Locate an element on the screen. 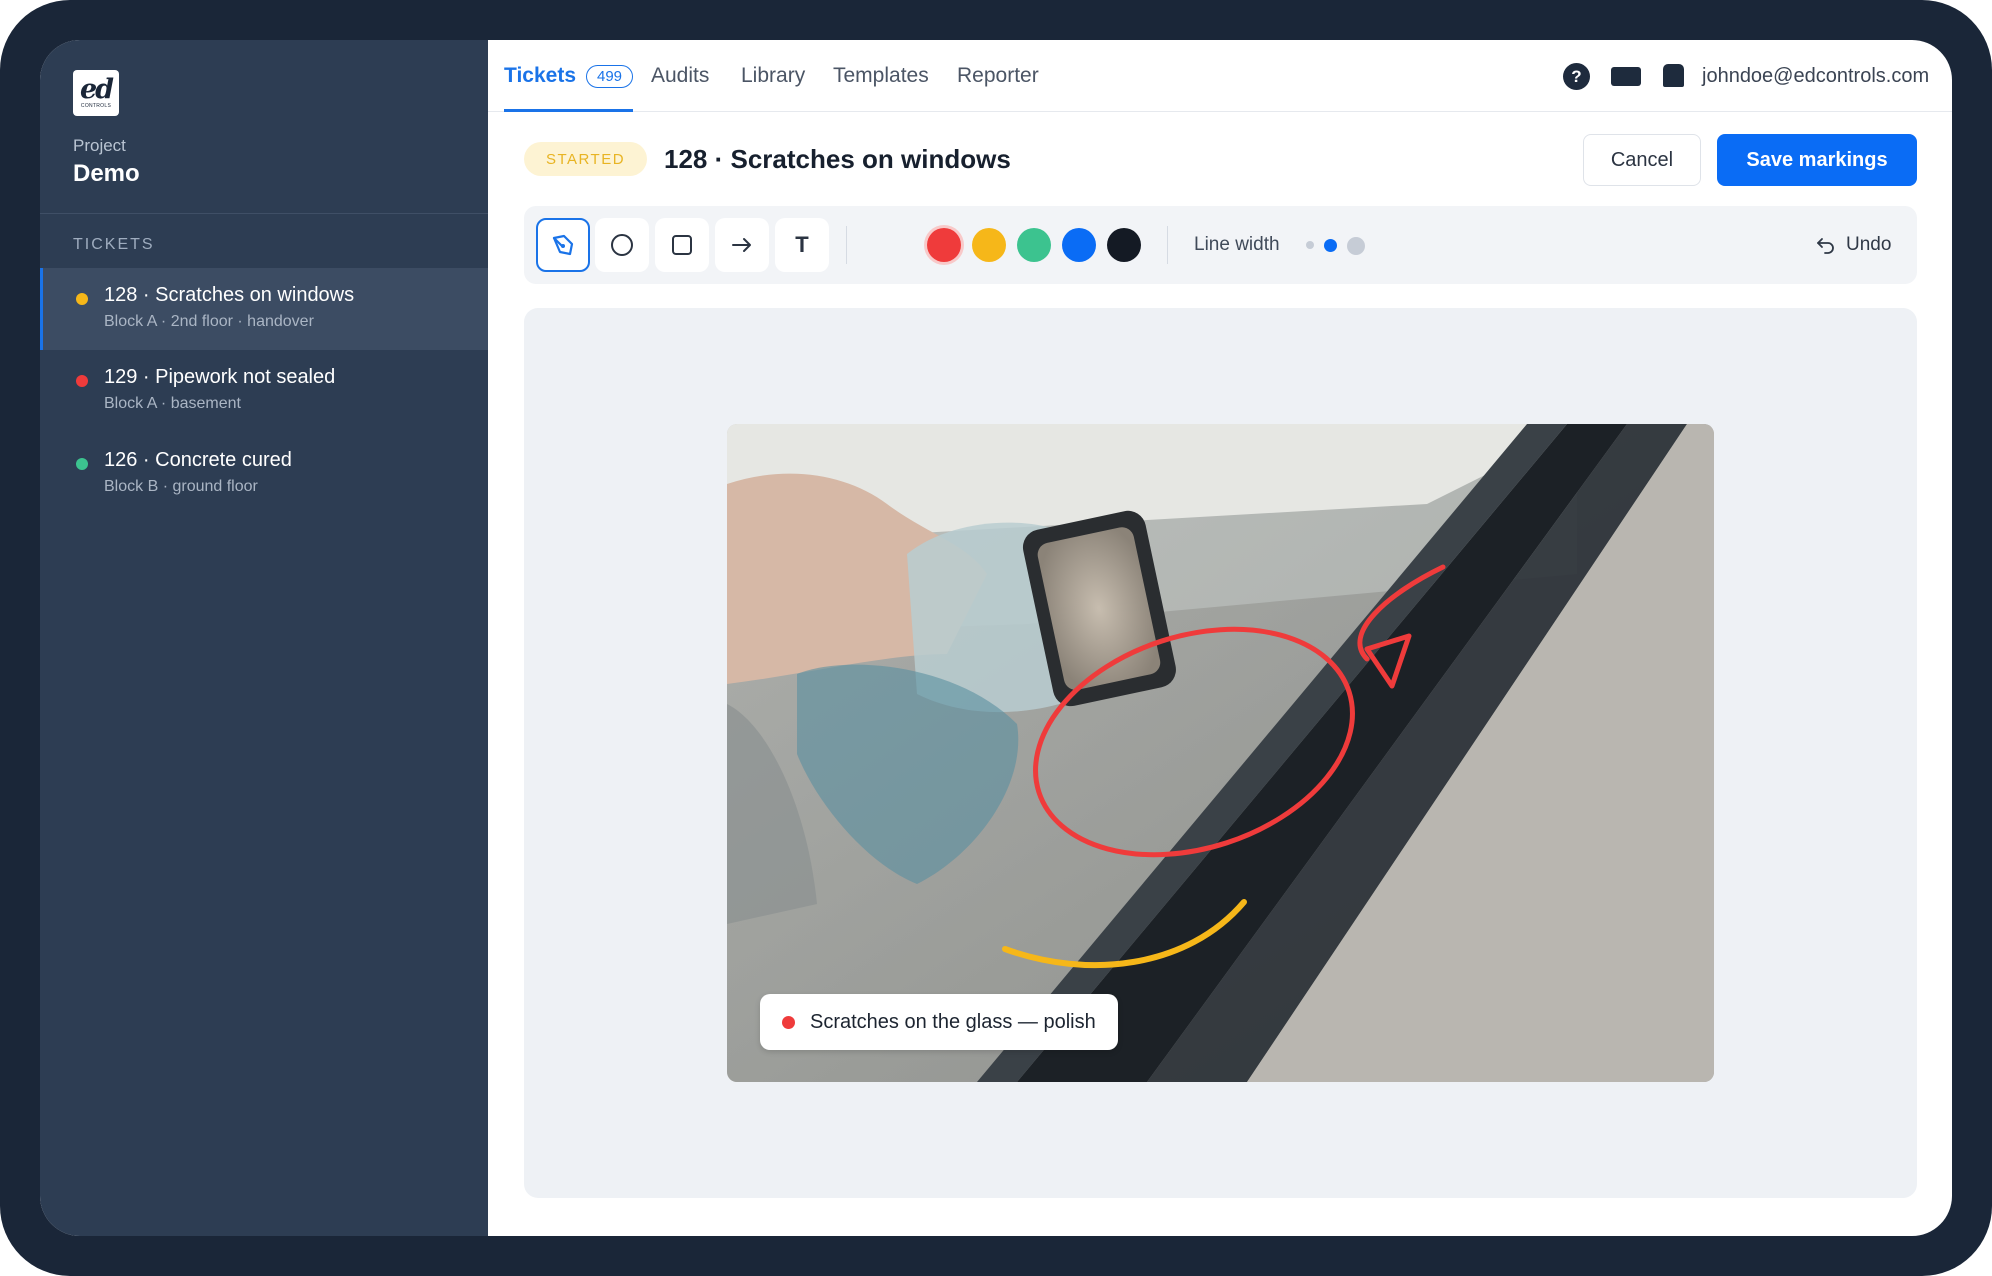 The width and height of the screenshot is (1992, 1276). circle-tool-button is located at coordinates (622, 245).